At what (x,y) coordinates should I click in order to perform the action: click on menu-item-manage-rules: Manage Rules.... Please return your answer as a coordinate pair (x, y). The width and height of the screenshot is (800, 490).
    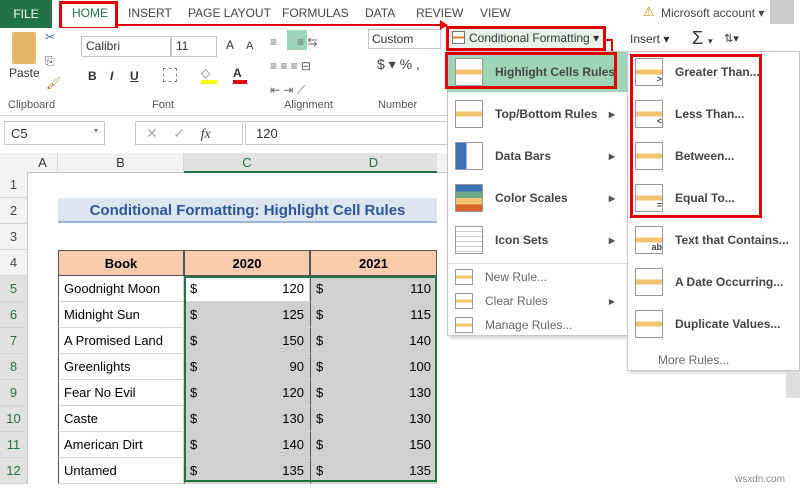
    Looking at the image, I should click on (537, 325).